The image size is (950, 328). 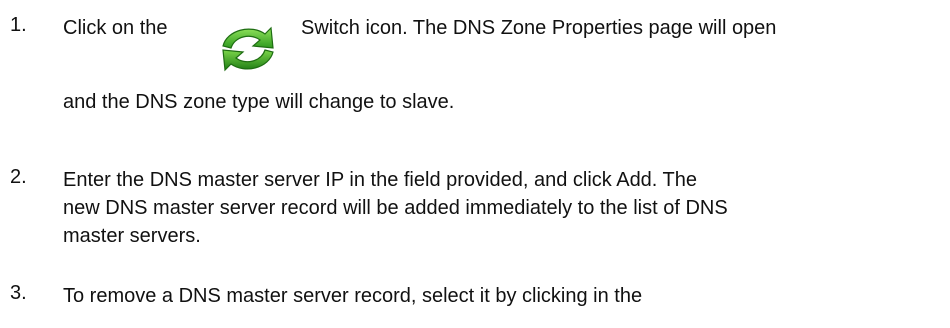 What do you see at coordinates (18, 177) in the screenshot?
I see `step-number: 2.` at bounding box center [18, 177].